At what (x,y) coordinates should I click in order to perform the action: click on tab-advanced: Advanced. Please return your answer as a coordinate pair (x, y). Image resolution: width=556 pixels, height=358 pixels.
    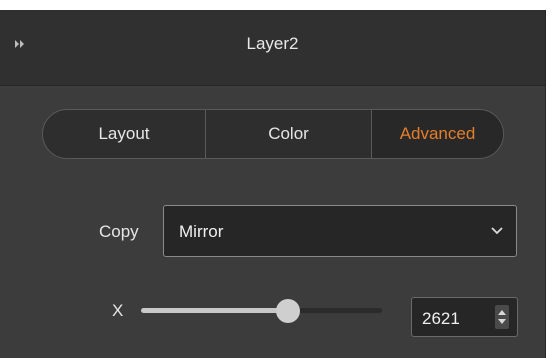
    Looking at the image, I should click on (437, 134).